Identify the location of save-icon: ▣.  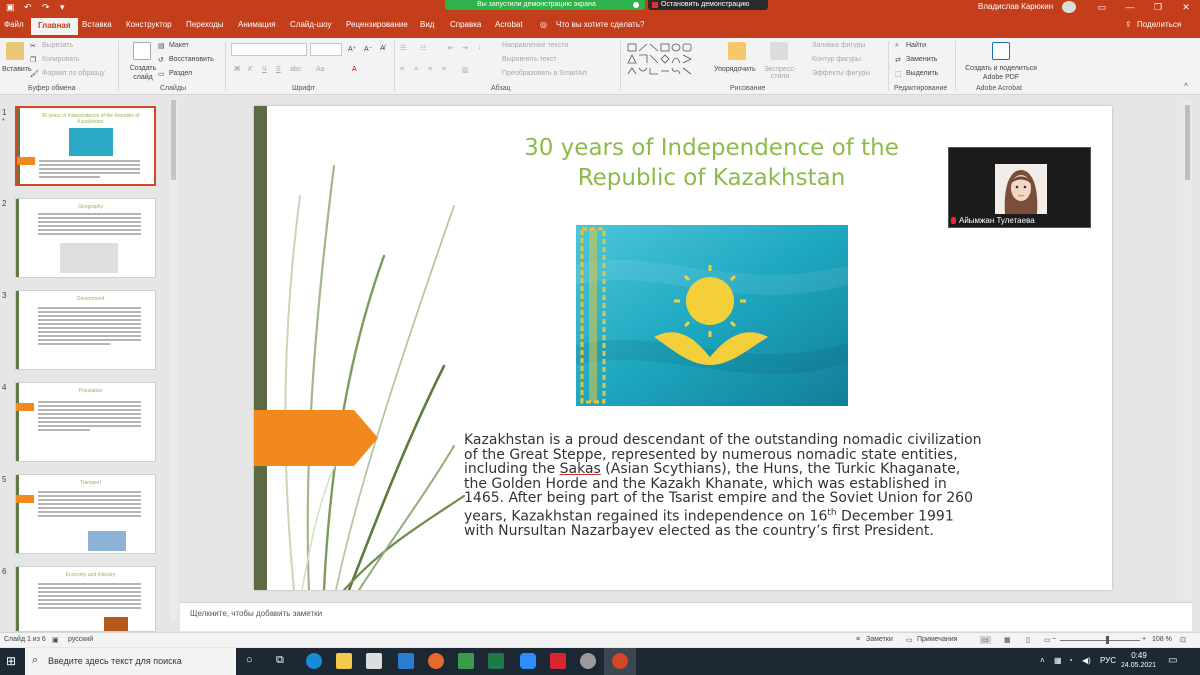
(10, 7).